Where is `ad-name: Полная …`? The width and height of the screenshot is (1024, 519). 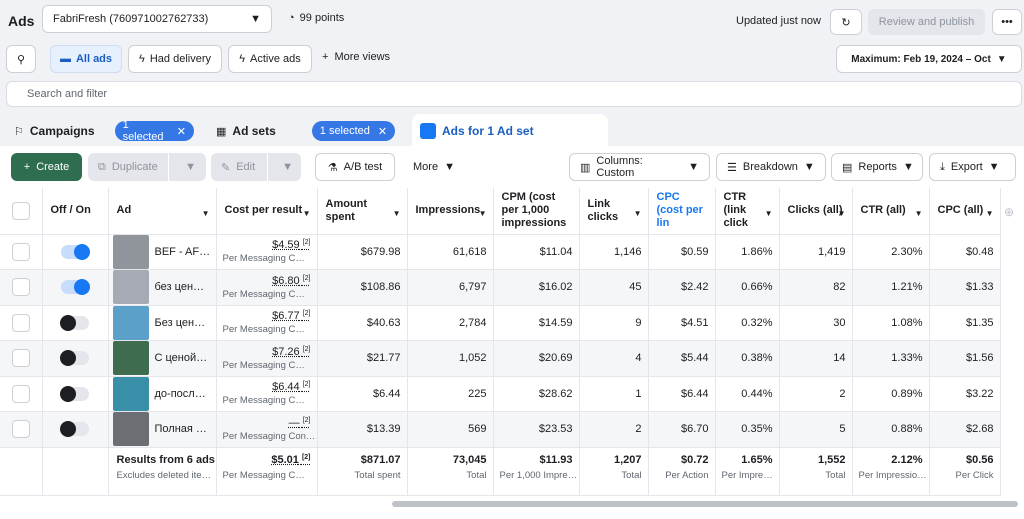
ad-name: Полная … is located at coordinates (181, 429).